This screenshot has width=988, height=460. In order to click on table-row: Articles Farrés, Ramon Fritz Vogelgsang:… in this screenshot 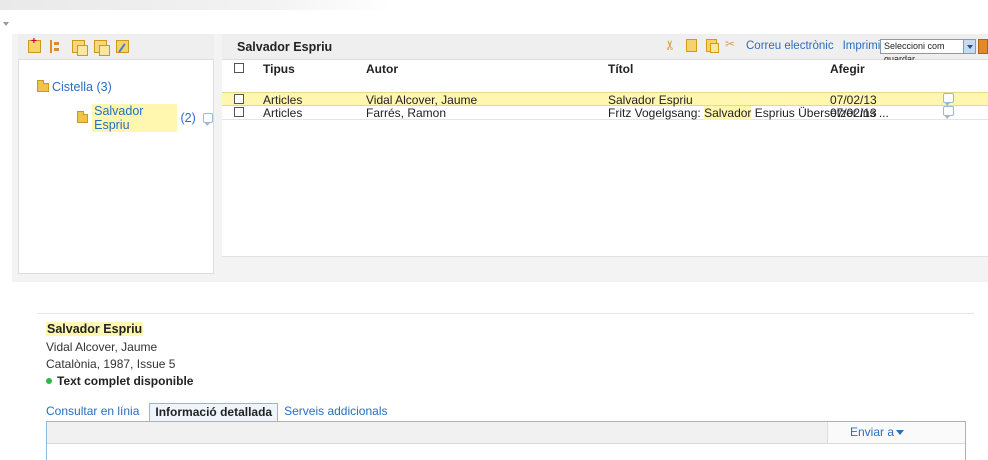, I will do `click(605, 113)`.